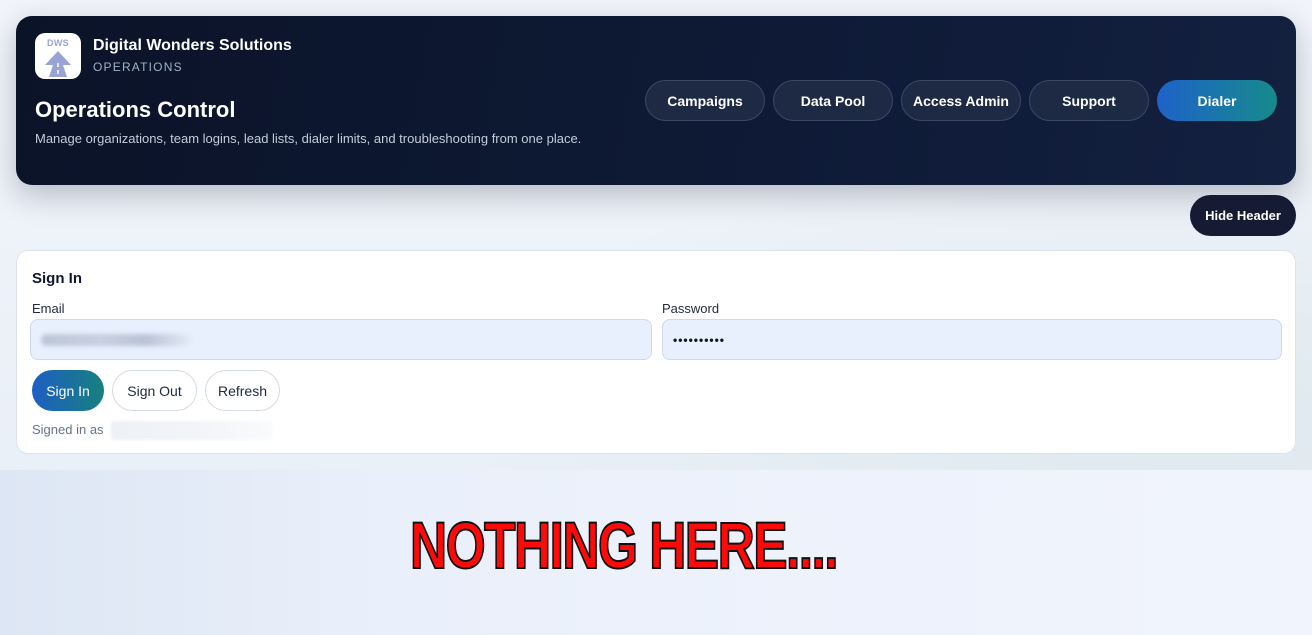 The width and height of the screenshot is (1312, 635). Describe the element at coordinates (154, 390) in the screenshot. I see `sign-out-button: Sign Out` at that location.